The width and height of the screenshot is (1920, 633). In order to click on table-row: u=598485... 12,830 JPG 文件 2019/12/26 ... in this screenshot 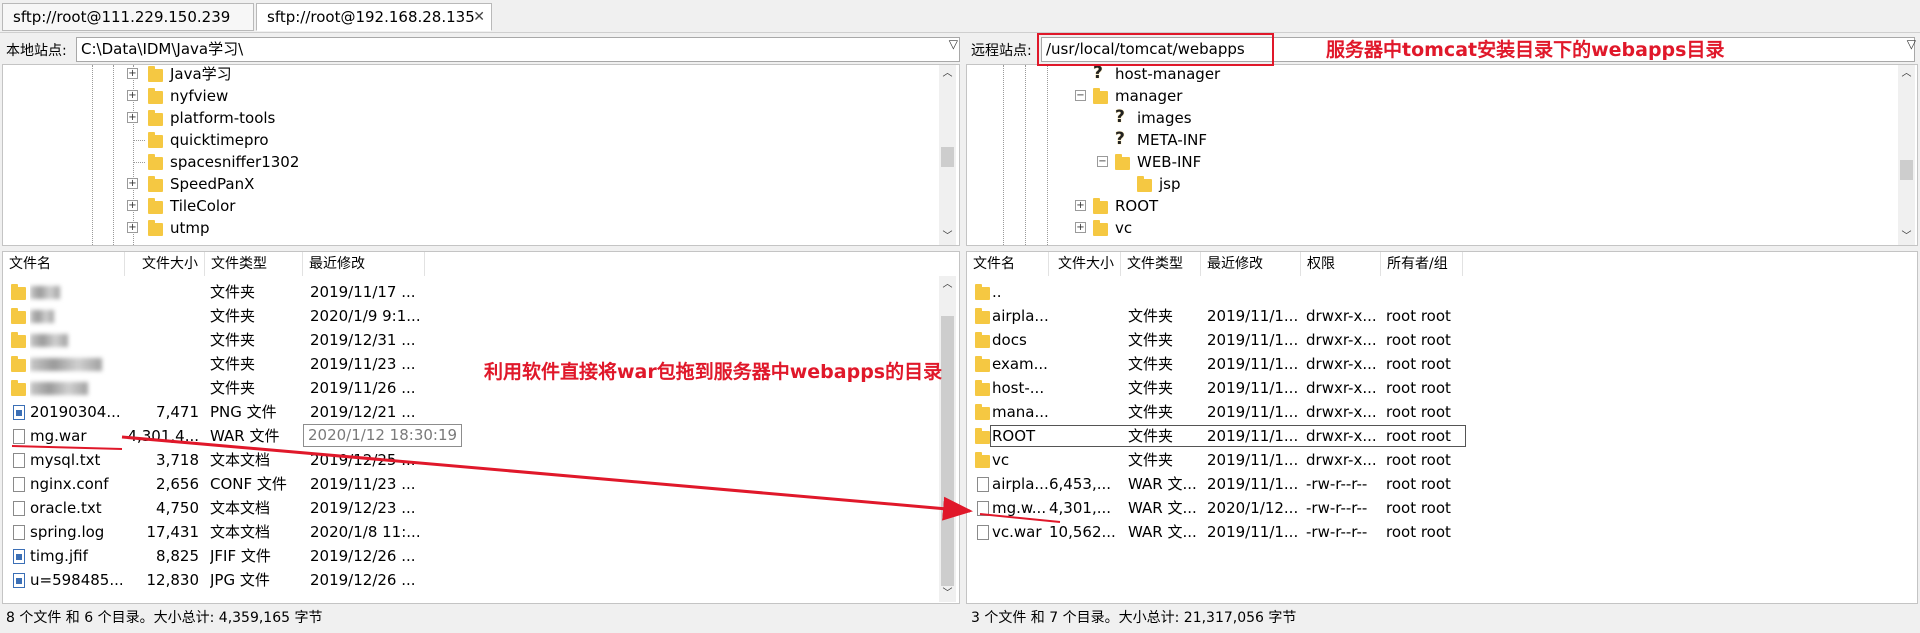, I will do `click(470, 580)`.